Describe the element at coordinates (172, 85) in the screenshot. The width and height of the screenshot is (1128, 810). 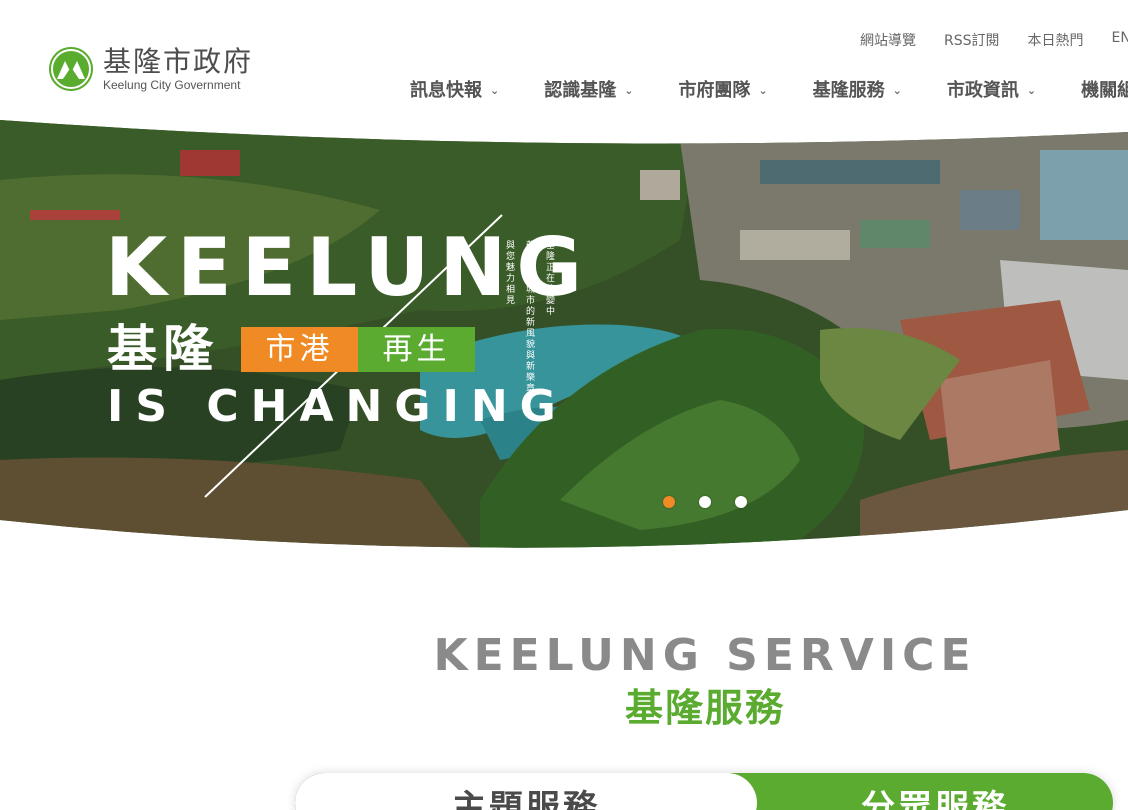
I see `logo-title-en: Keelung City Government` at that location.